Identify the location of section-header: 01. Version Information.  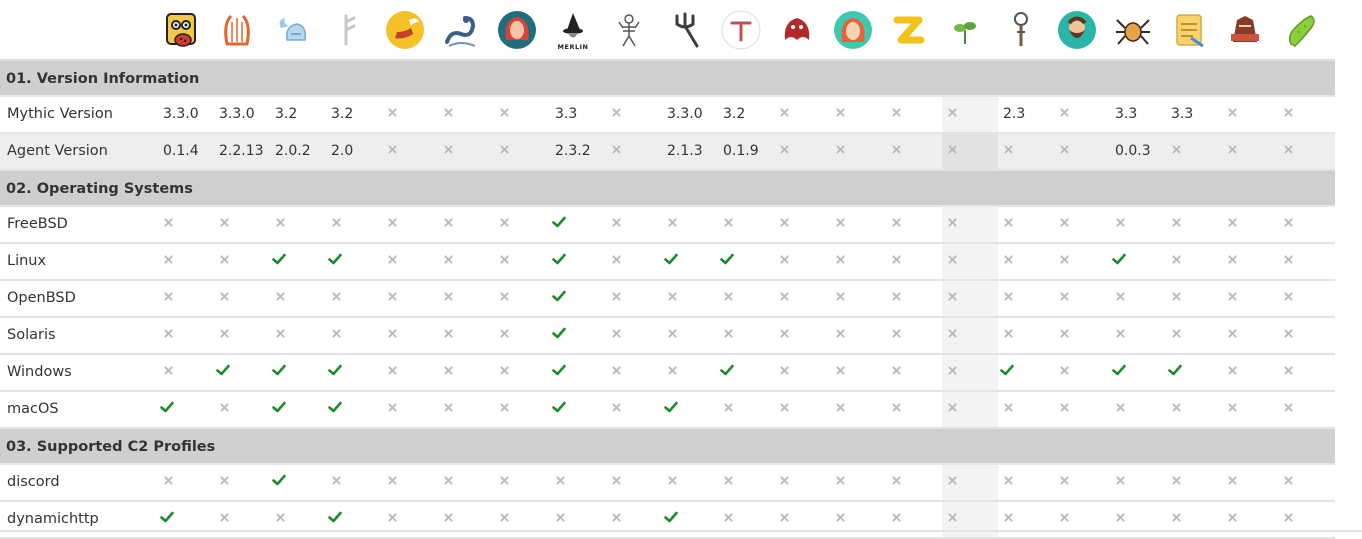
(667, 79).